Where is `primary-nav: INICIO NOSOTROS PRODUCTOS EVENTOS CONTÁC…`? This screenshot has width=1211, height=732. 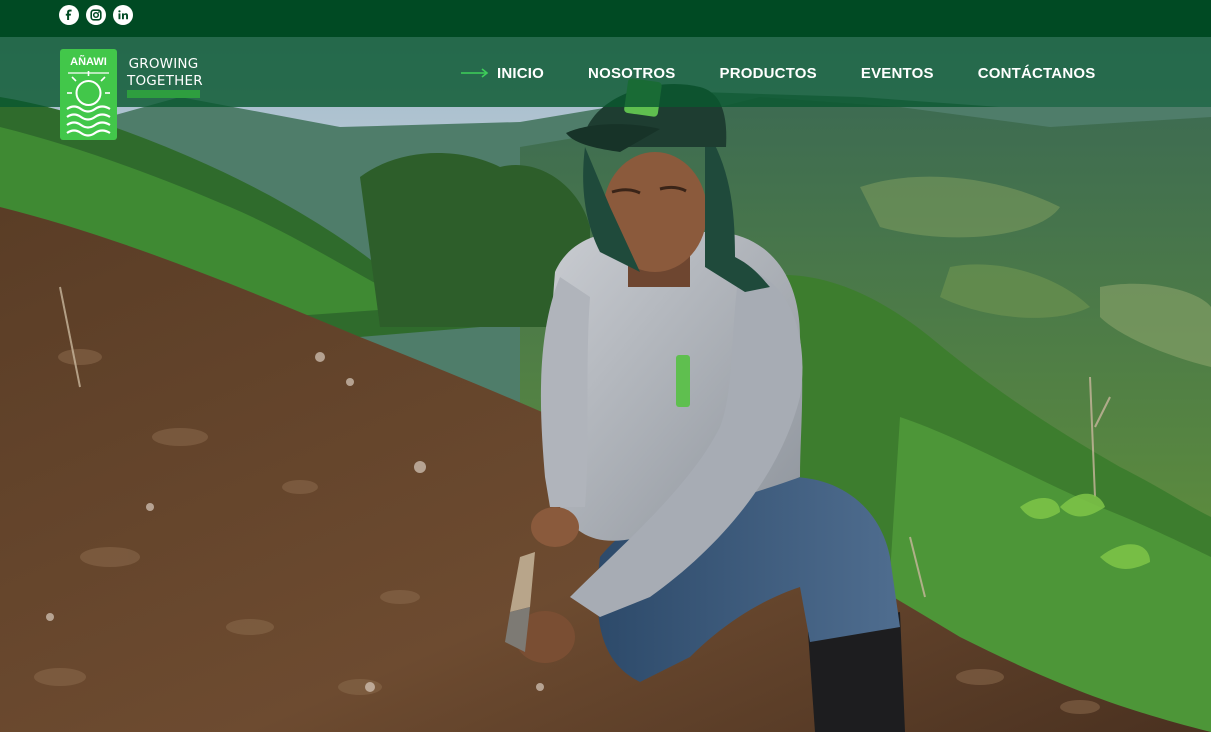
primary-nav: INICIO NOSOTROS PRODUCTOS EVENTOS CONTÁC… is located at coordinates (778, 73).